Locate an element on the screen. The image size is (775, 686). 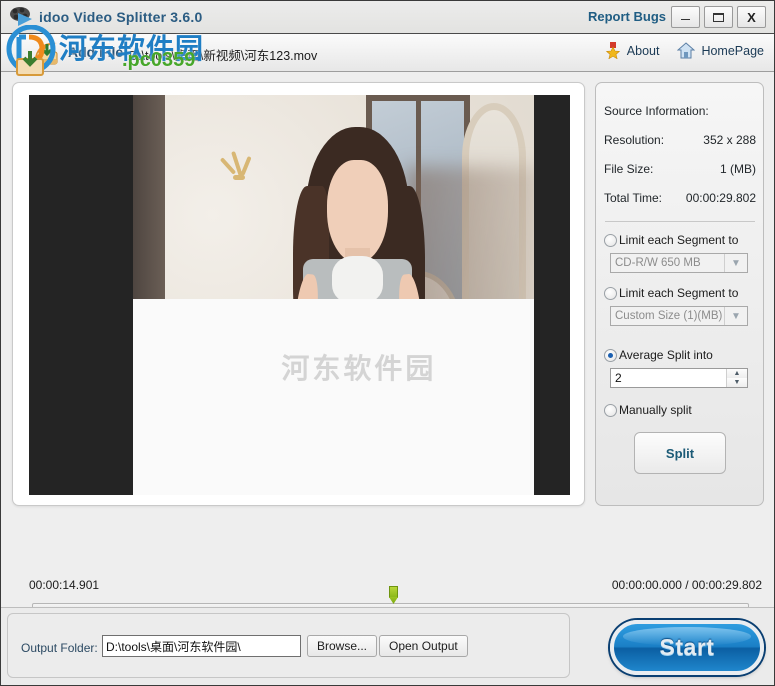
star-award-icon is located at coordinates (612, 50).